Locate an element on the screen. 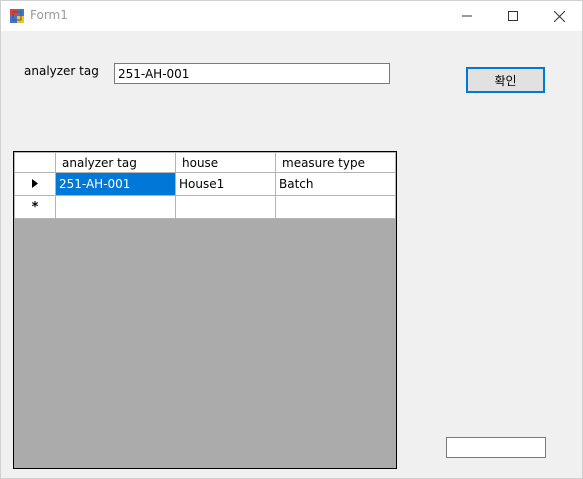  winforms-app-icon is located at coordinates (17, 16).